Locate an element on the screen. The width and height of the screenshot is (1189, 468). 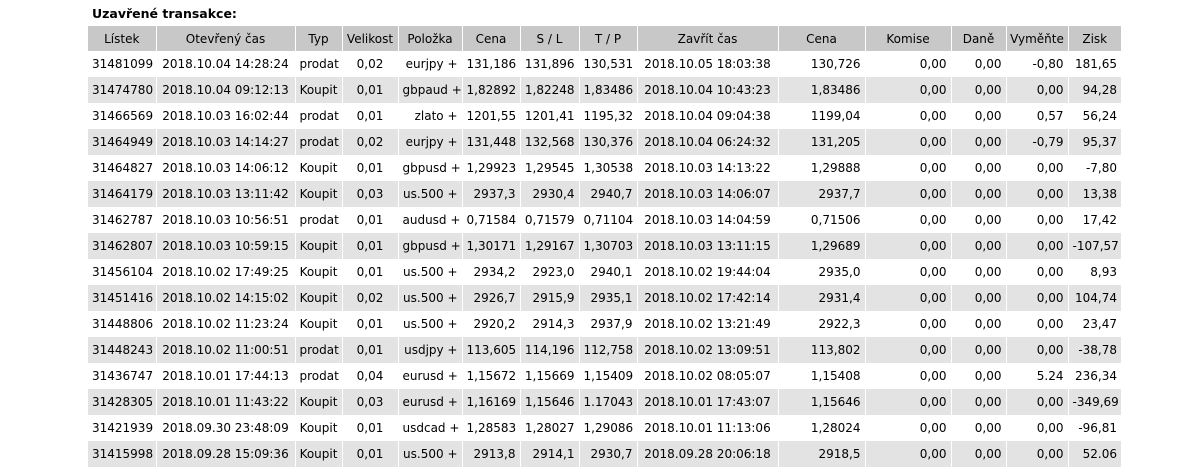
stop-loss-cell: 1,15669 is located at coordinates (550, 376).